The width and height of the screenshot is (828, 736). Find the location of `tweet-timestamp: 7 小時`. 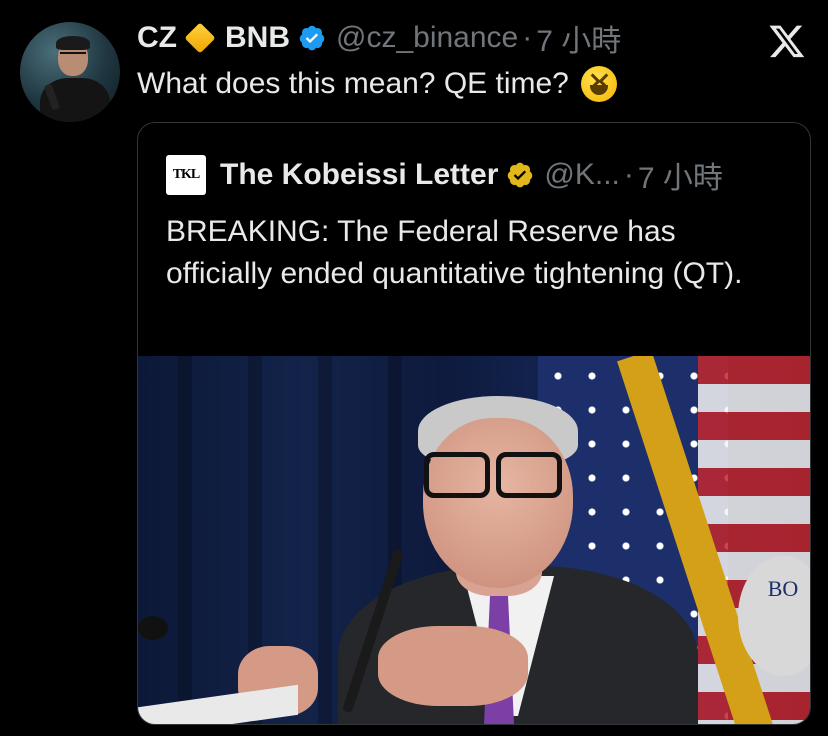

tweet-timestamp: 7 小時 is located at coordinates (578, 38).